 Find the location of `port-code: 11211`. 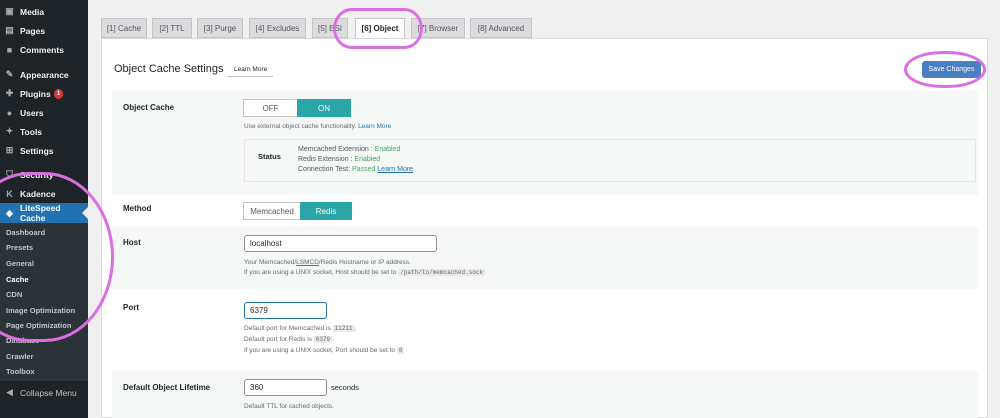

port-code: 11211 is located at coordinates (343, 328).